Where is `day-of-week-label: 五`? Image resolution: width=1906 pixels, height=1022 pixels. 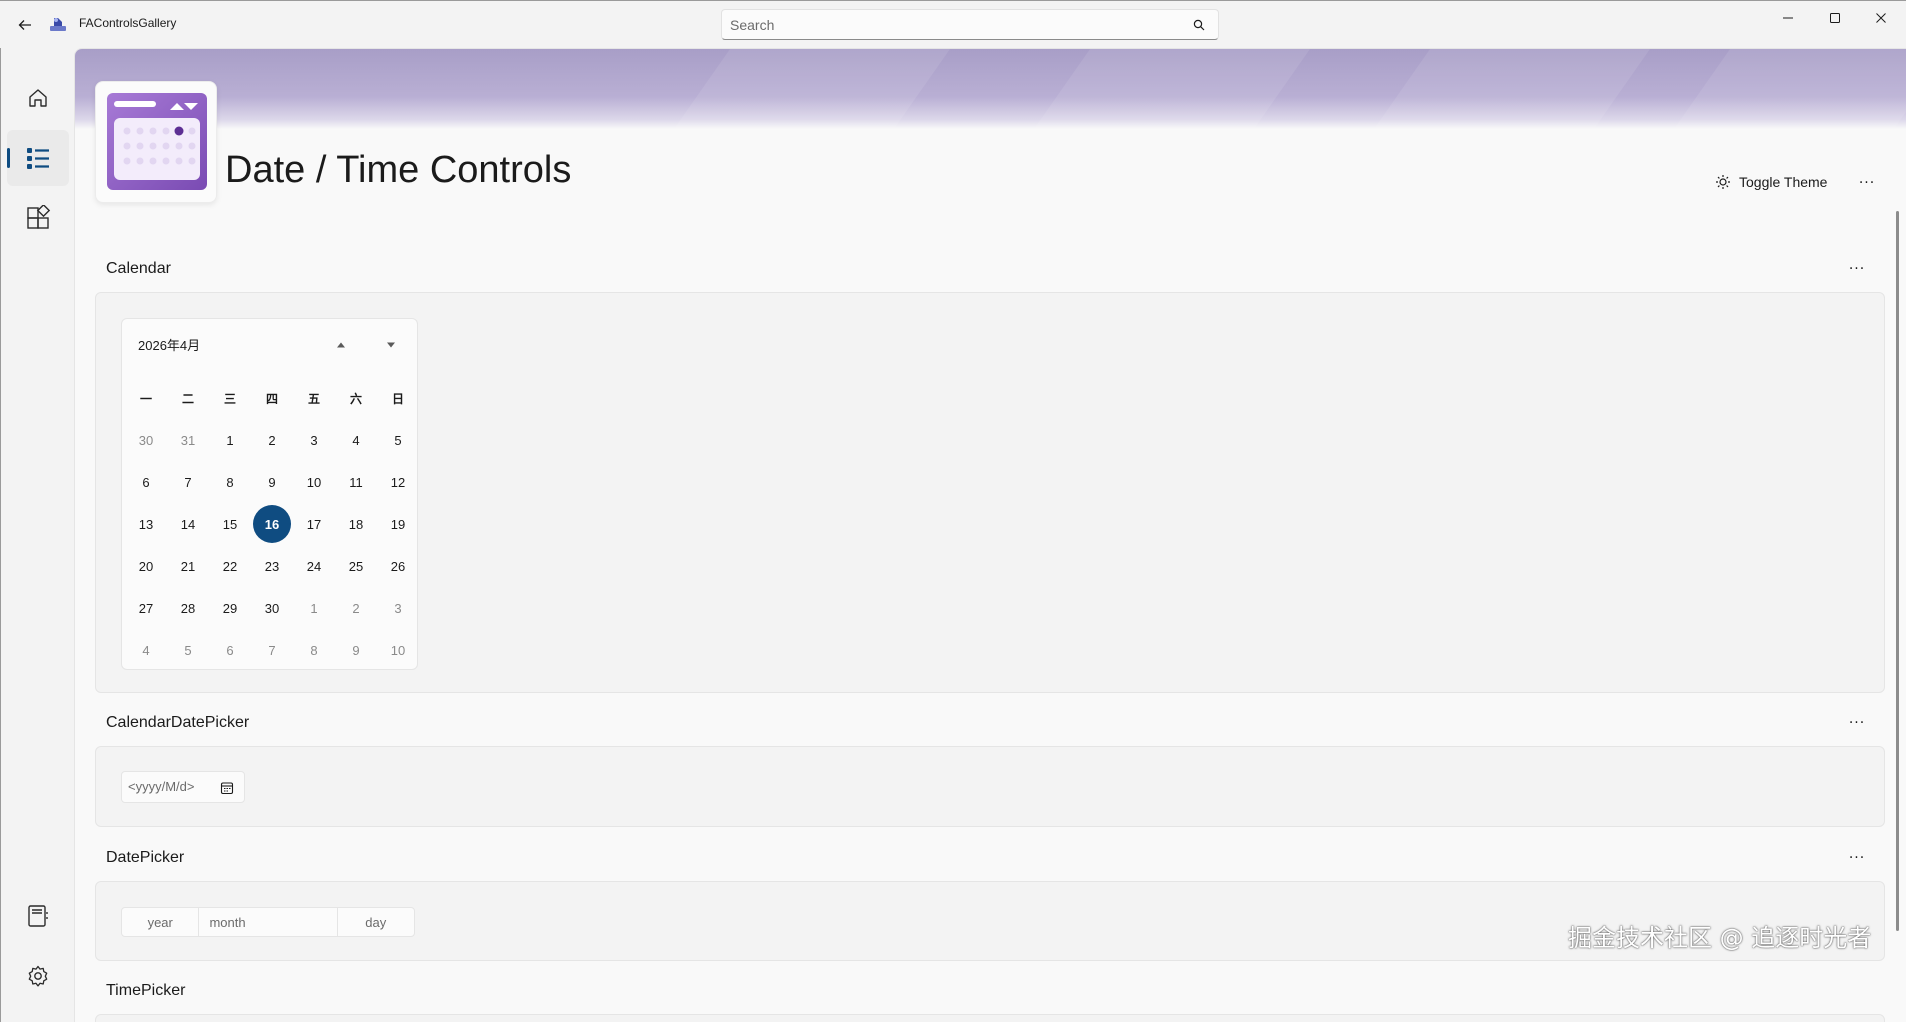 day-of-week-label: 五 is located at coordinates (313, 398).